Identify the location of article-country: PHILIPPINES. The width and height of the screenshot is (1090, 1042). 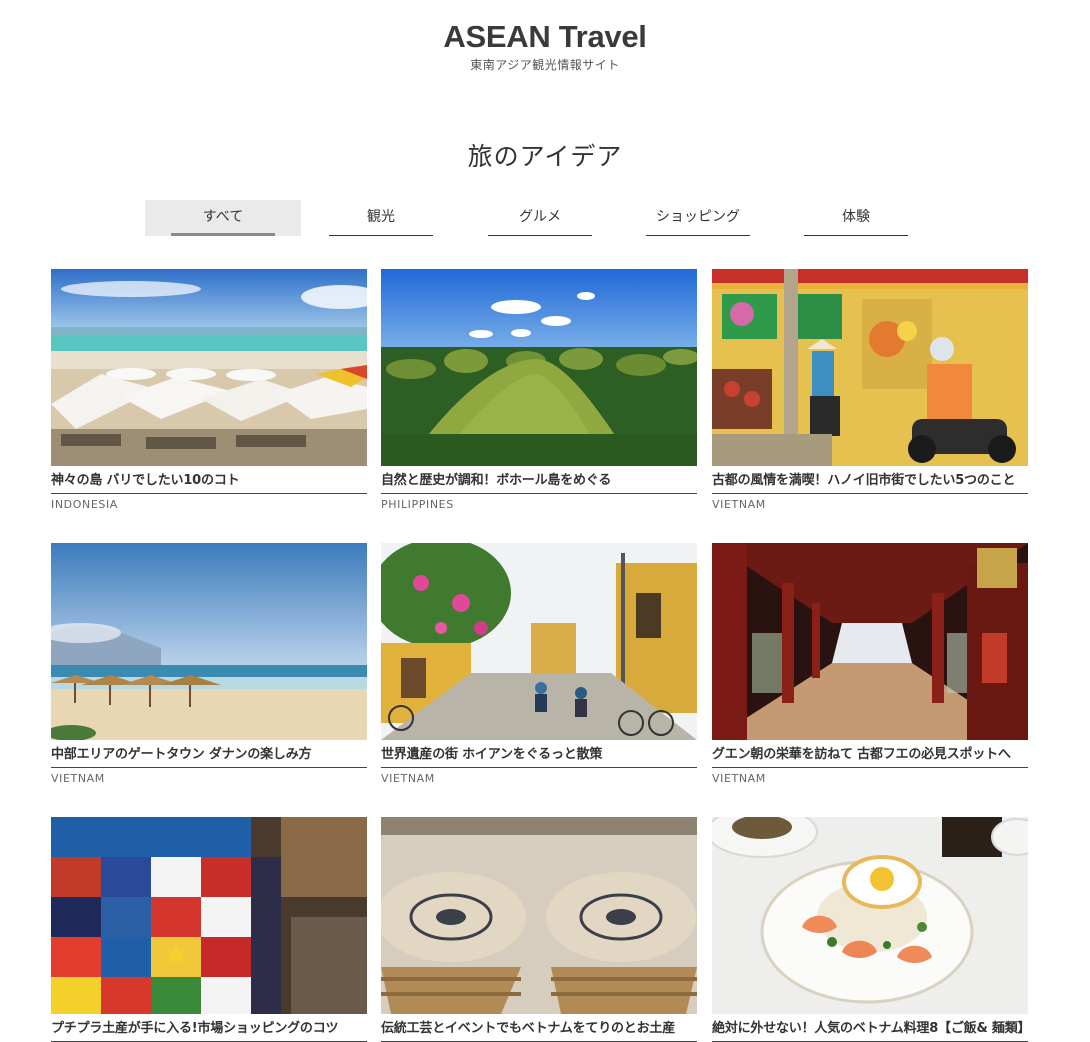
(417, 504).